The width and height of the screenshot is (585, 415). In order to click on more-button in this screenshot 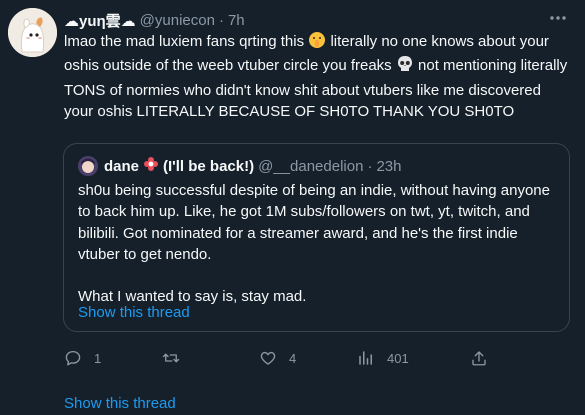, I will do `click(558, 18)`.